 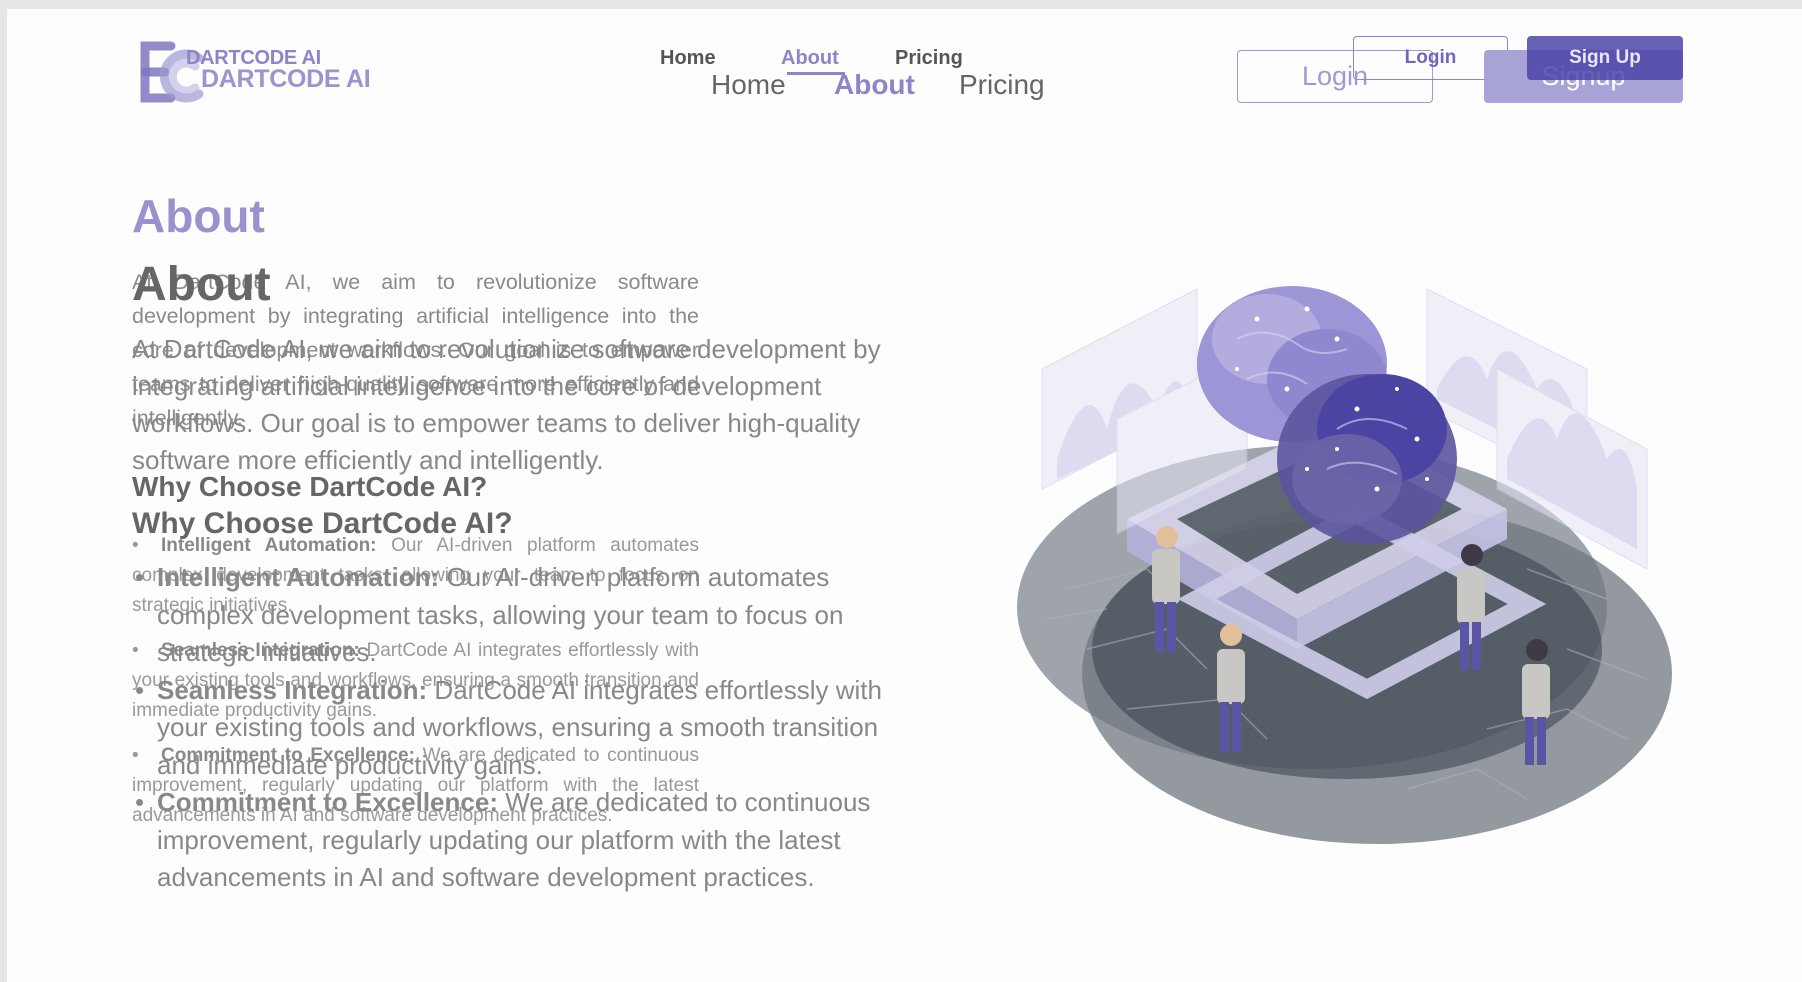 What do you see at coordinates (810, 58) in the screenshot?
I see `nav-about-small: About` at bounding box center [810, 58].